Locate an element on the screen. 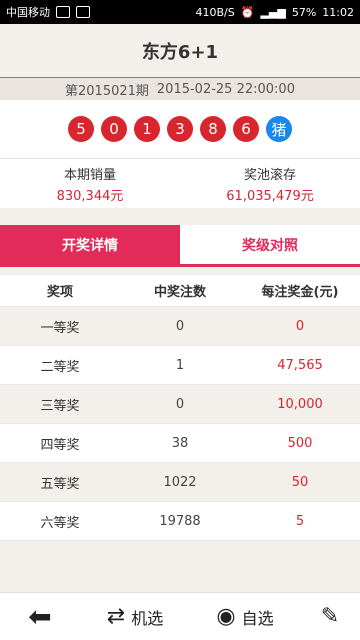 The image size is (360, 640). signal-icon: ▂▄▆ is located at coordinates (273, 12).